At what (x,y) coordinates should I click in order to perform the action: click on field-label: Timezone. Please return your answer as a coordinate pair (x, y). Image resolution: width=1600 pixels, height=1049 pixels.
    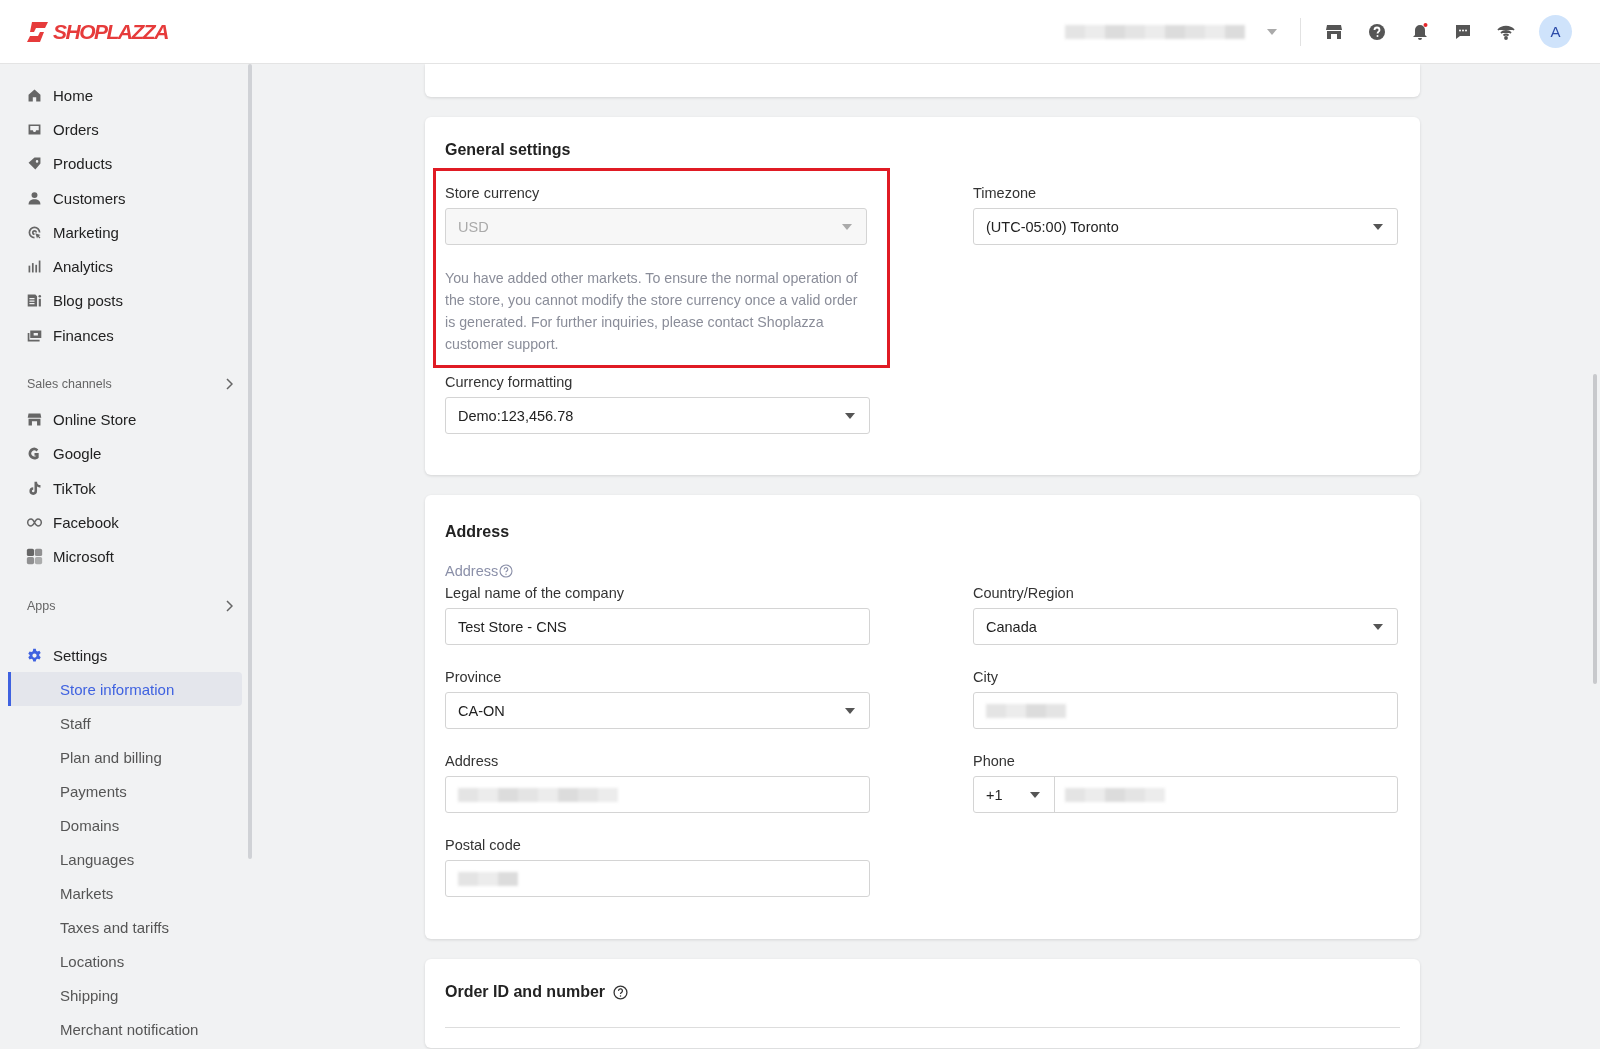
    Looking at the image, I should click on (1005, 193).